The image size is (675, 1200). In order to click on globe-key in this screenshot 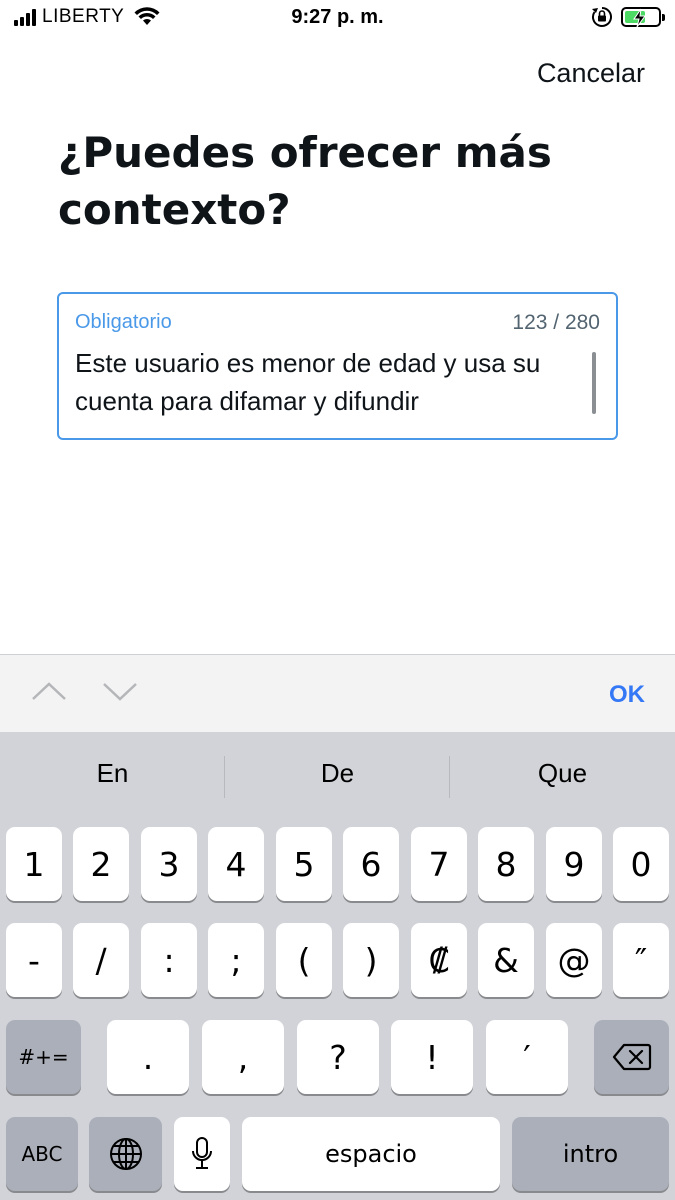, I will do `click(125, 1154)`.